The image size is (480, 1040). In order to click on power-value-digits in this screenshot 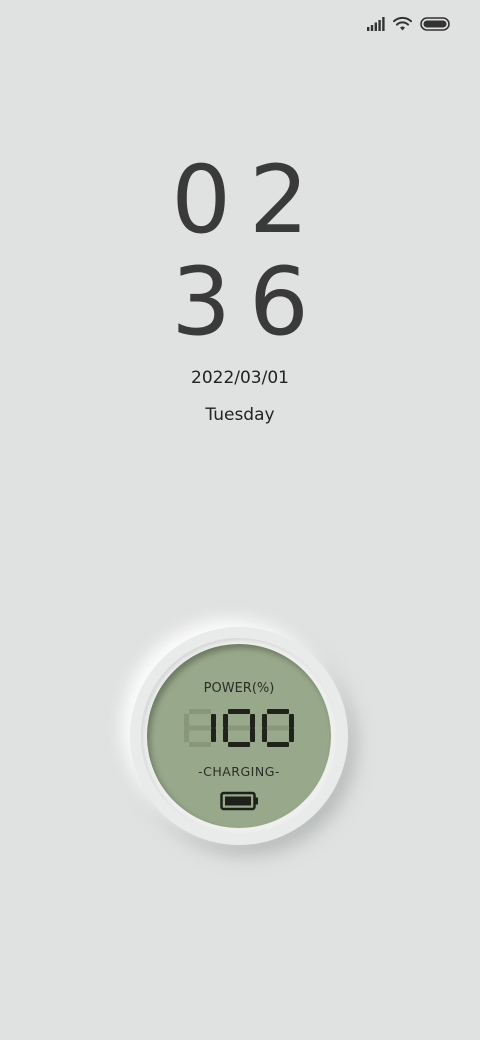, I will do `click(239, 728)`.